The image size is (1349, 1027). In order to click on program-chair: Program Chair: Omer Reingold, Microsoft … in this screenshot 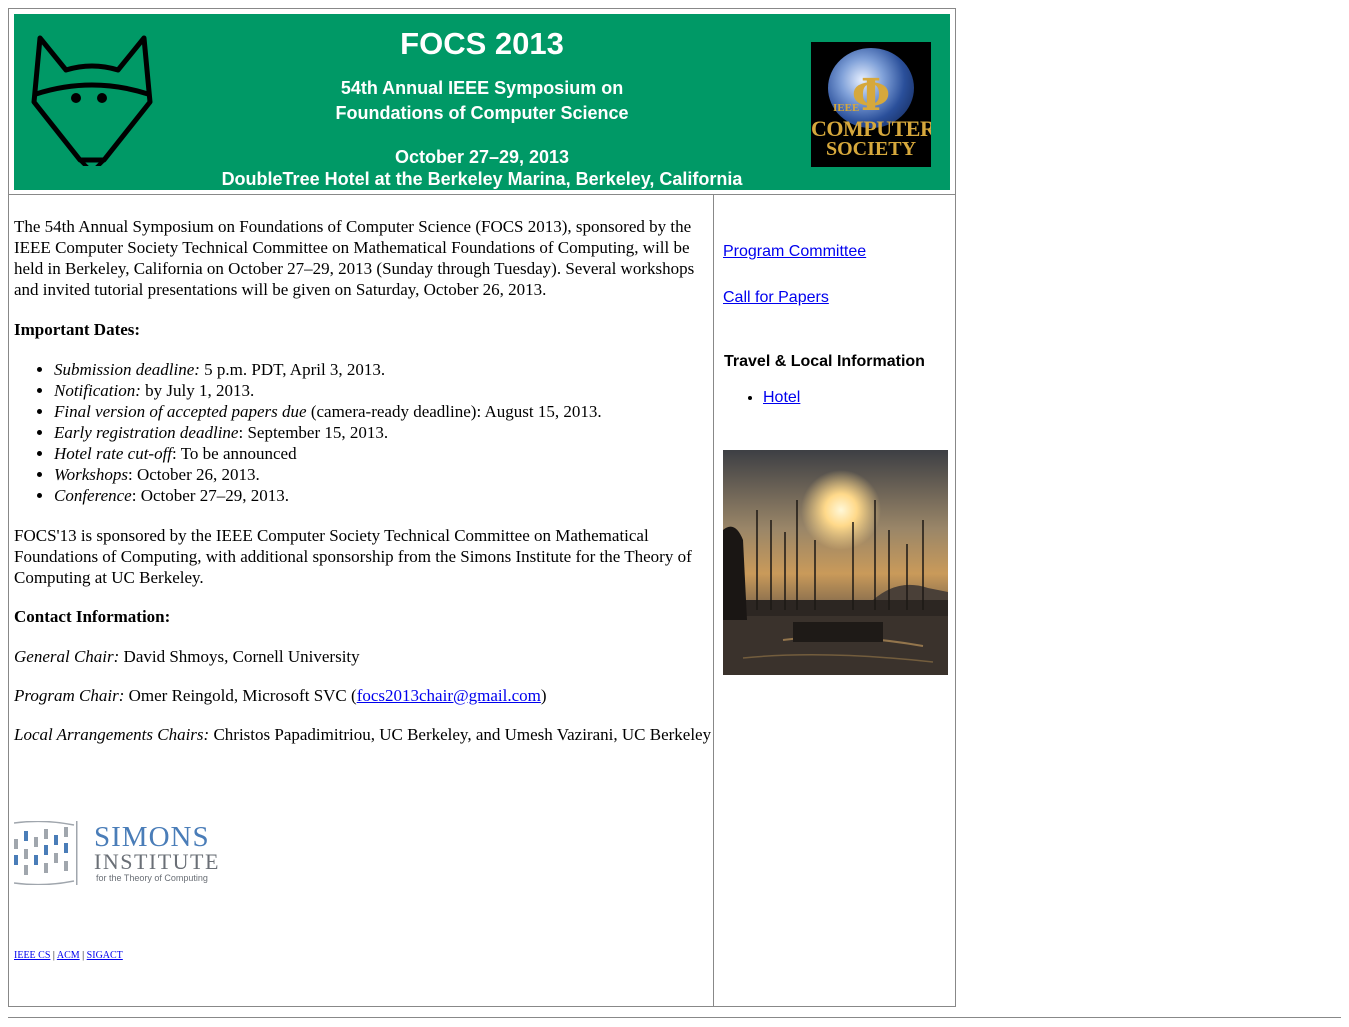, I will do `click(363, 695)`.